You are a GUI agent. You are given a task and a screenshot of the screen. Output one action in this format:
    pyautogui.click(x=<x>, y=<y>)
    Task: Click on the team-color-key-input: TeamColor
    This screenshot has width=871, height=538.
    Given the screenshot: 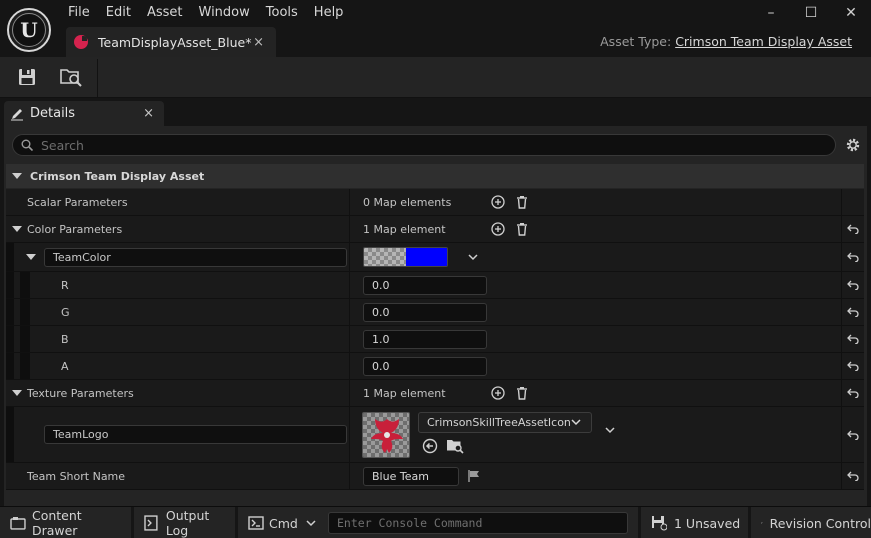 What is the action you would take?
    pyautogui.click(x=195, y=257)
    